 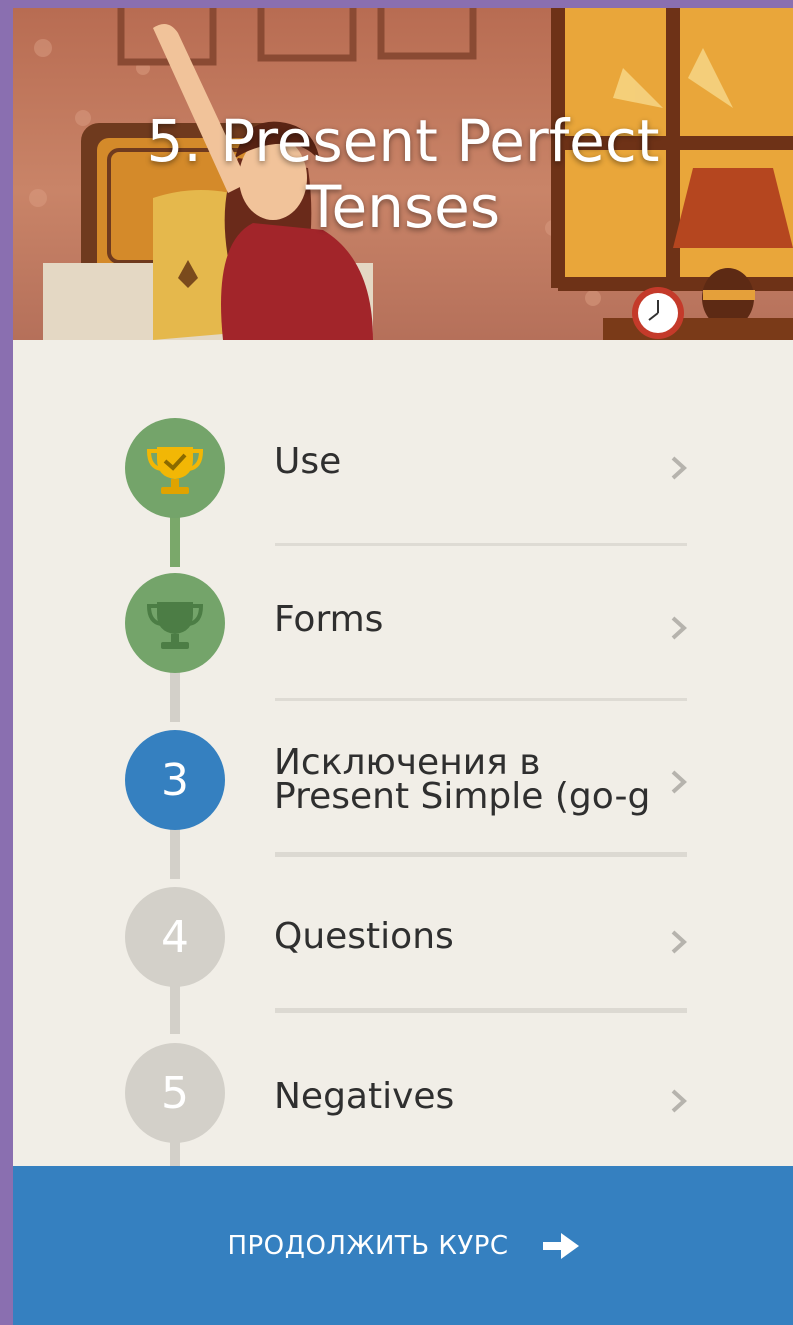 What do you see at coordinates (560, 1245) in the screenshot?
I see `arrow-right-icon` at bounding box center [560, 1245].